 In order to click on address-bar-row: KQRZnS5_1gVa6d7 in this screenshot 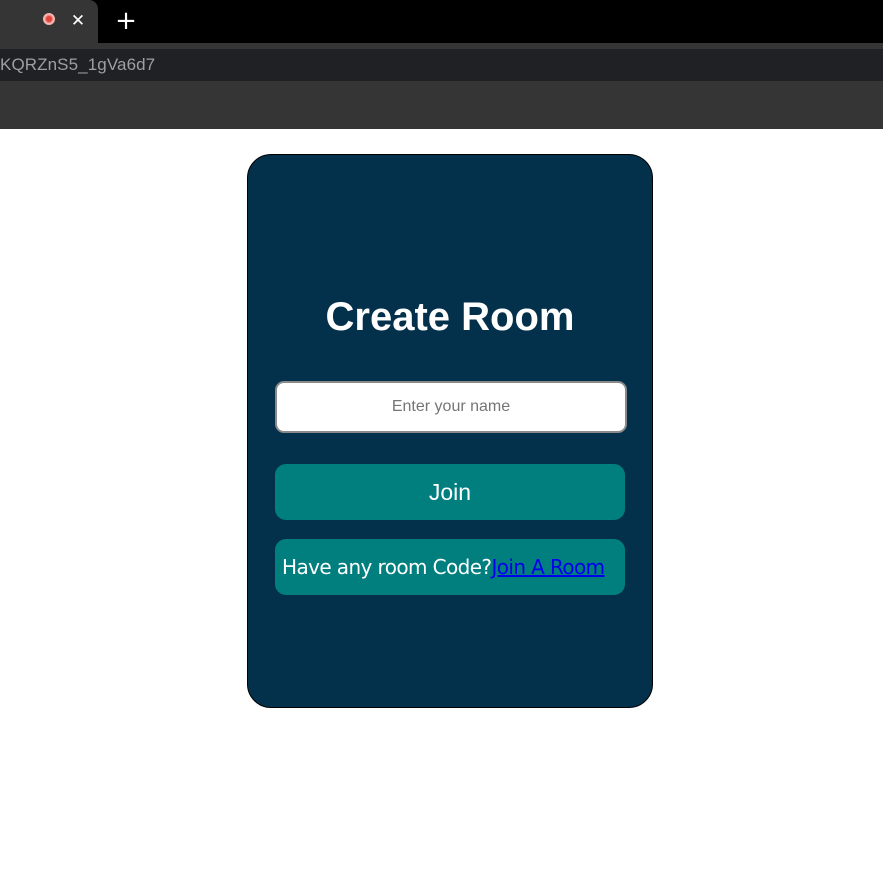, I will do `click(441, 64)`.